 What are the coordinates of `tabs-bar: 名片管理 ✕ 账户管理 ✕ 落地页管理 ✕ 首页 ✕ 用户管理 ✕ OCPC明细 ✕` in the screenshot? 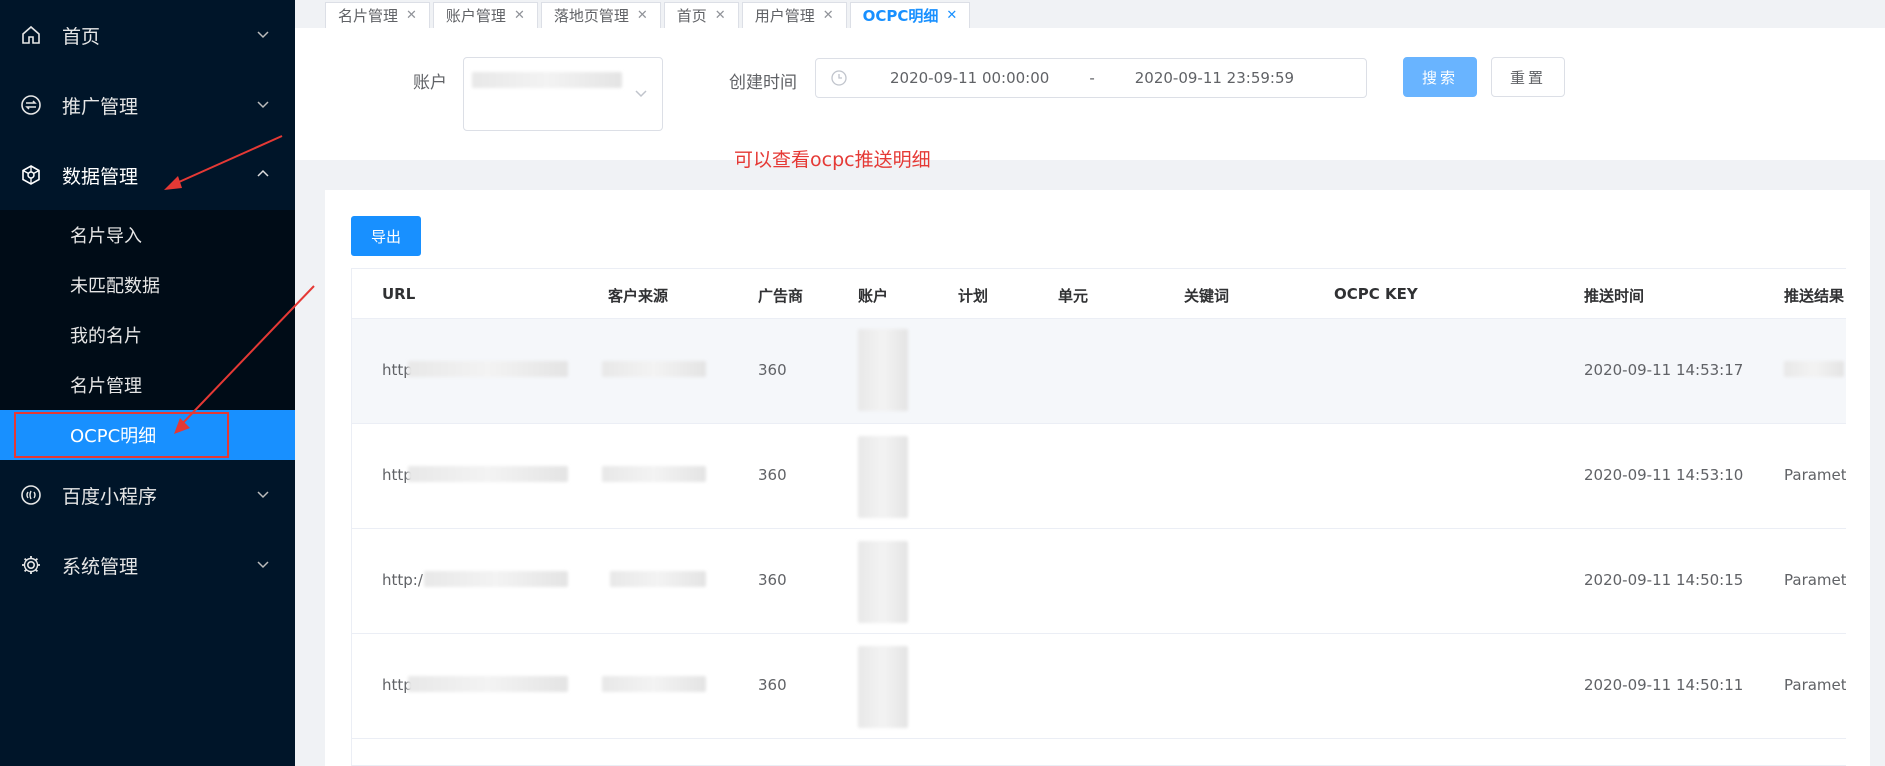 It's located at (1090, 14).